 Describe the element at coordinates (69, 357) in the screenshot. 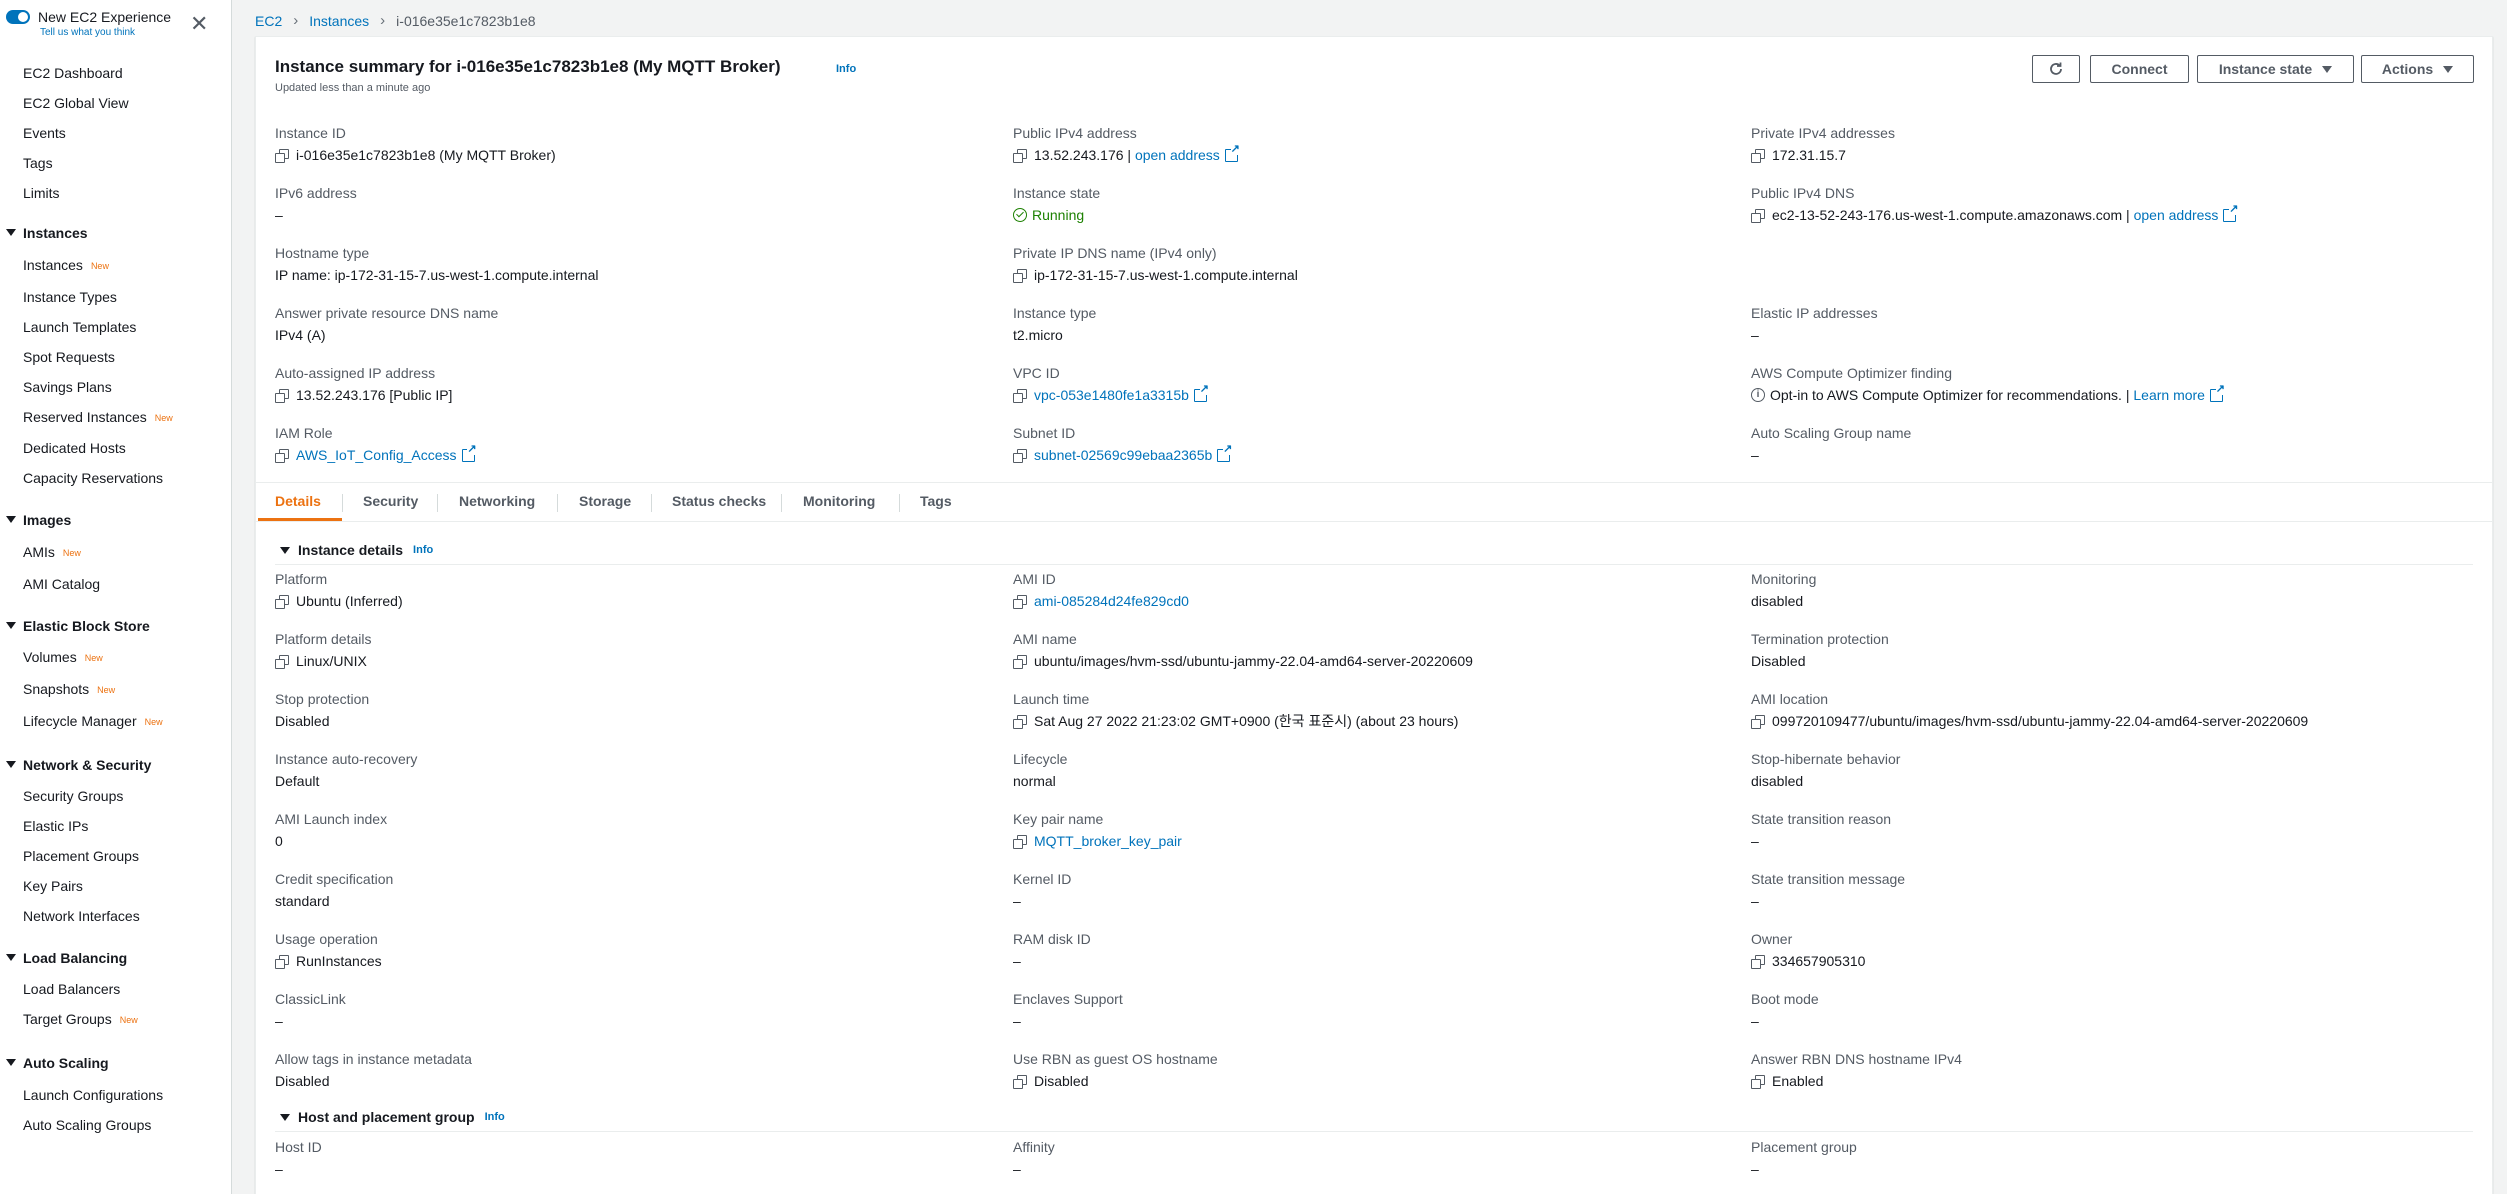

I see `sidebar-item-spot-requests: Spot Requests` at that location.